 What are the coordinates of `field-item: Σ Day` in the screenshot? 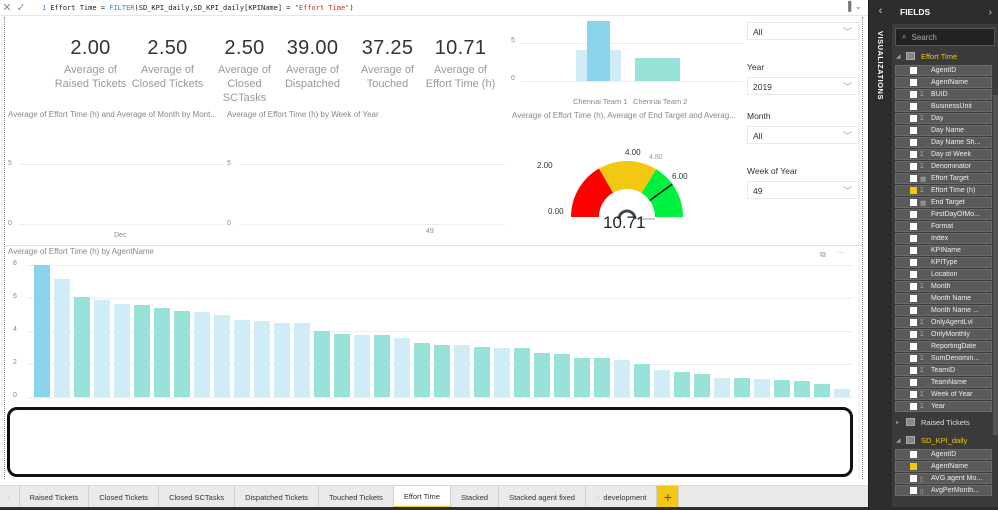 It's located at (943, 118).